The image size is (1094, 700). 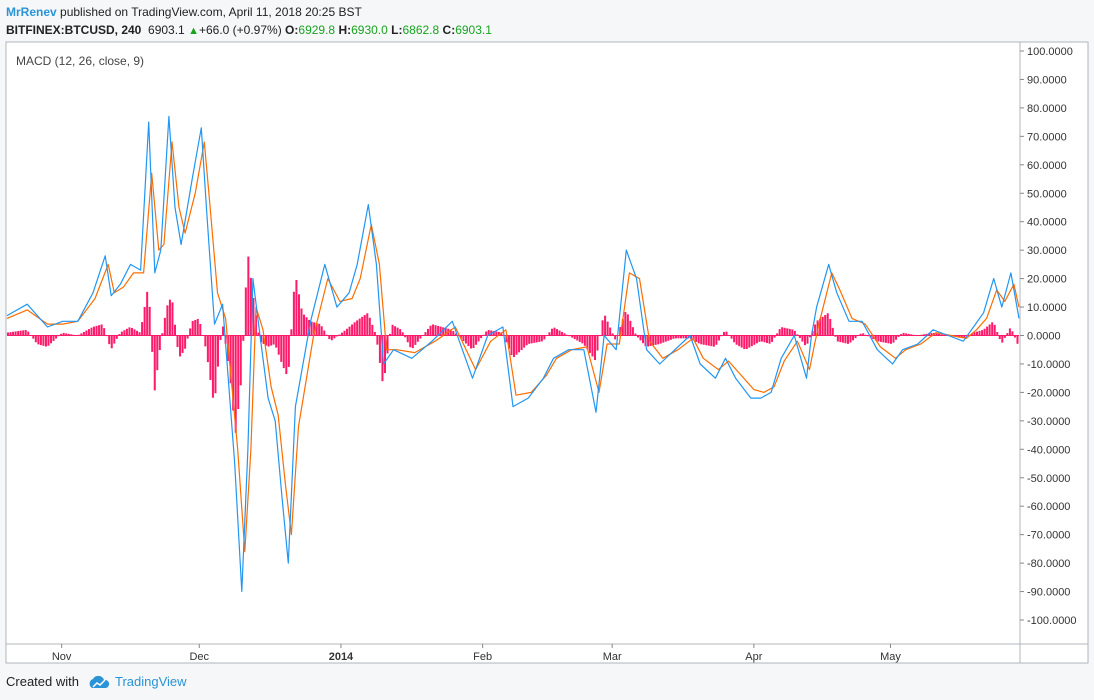 I want to click on y-tick-label: 90.0000, so click(x=1047, y=80).